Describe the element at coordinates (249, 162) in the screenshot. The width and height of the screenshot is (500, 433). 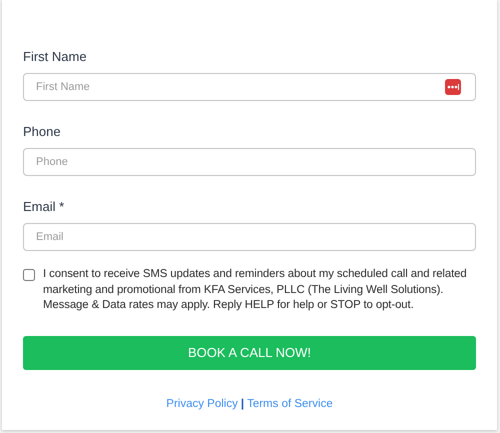
I see `input-field: Phone` at that location.